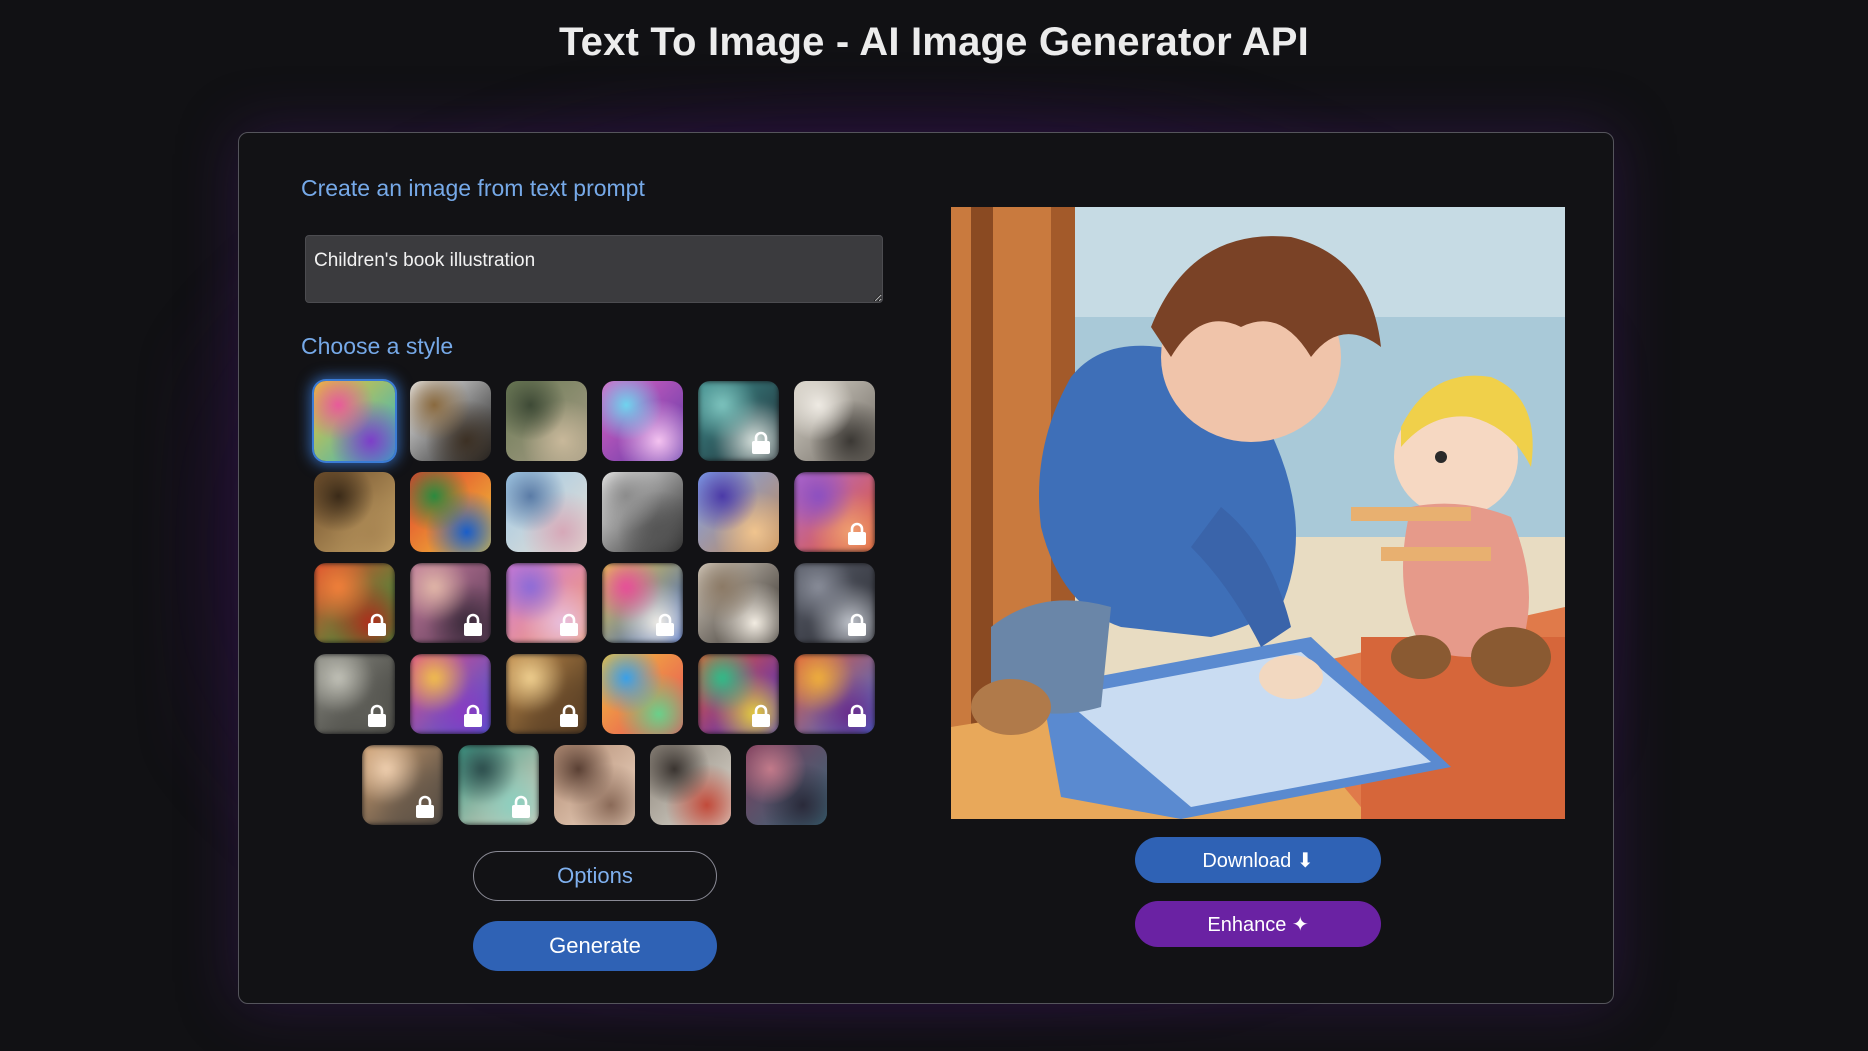 This screenshot has height=1051, width=1868. What do you see at coordinates (1258, 860) in the screenshot?
I see `download-button: Download ⬇` at bounding box center [1258, 860].